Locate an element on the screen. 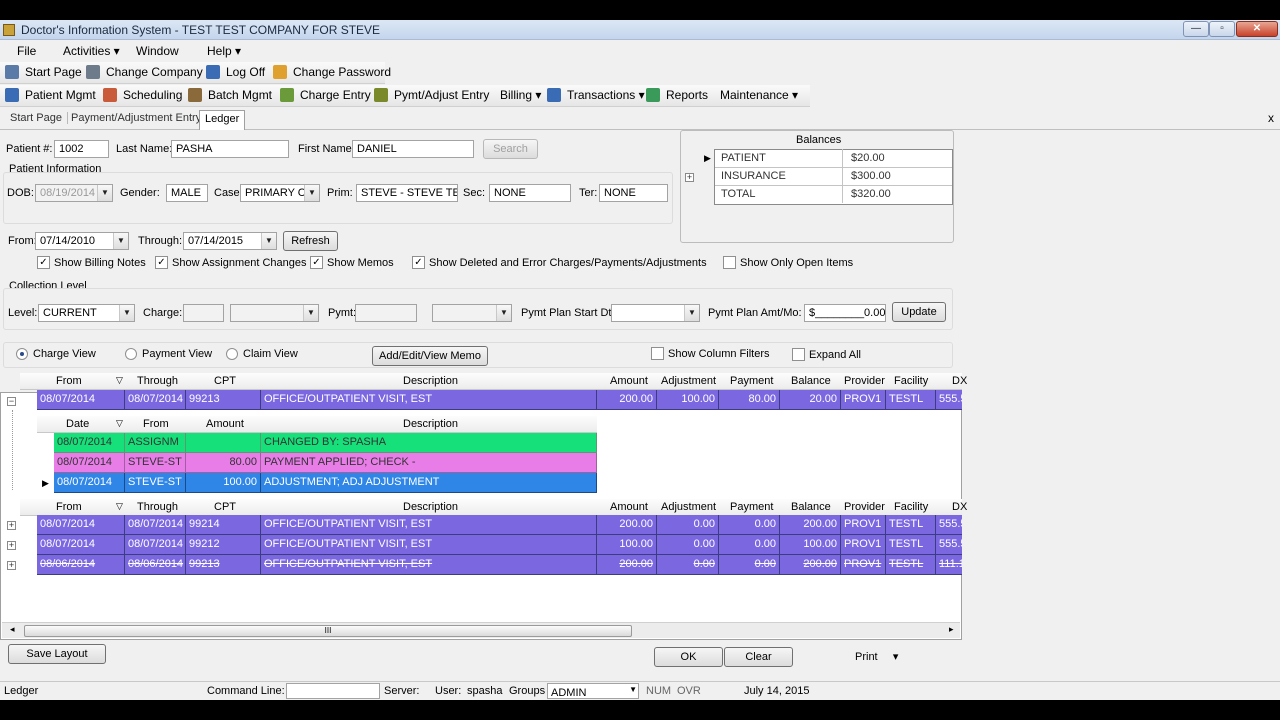 The height and width of the screenshot is (720, 1280). menu-activities: Activities ▾ is located at coordinates (91, 51).